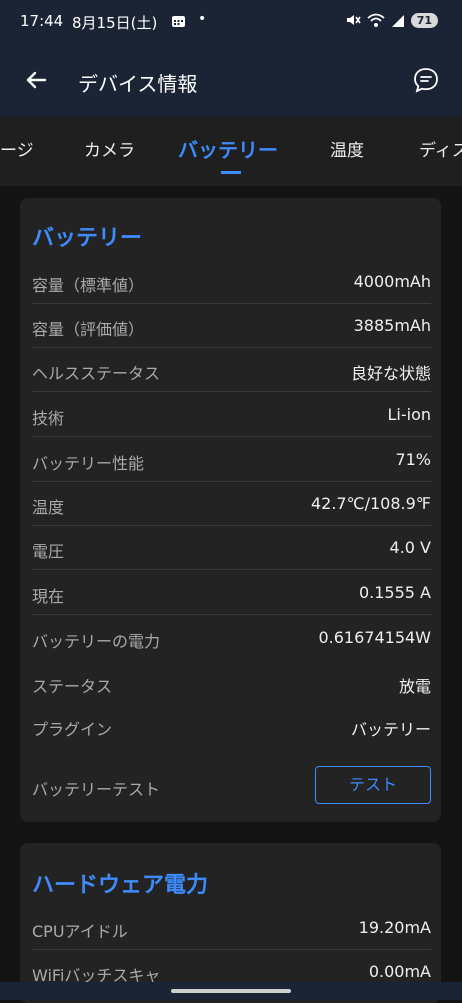 This screenshot has height=1003, width=462. Describe the element at coordinates (399, 971) in the screenshot. I see `row-value: 0.00mA` at that location.